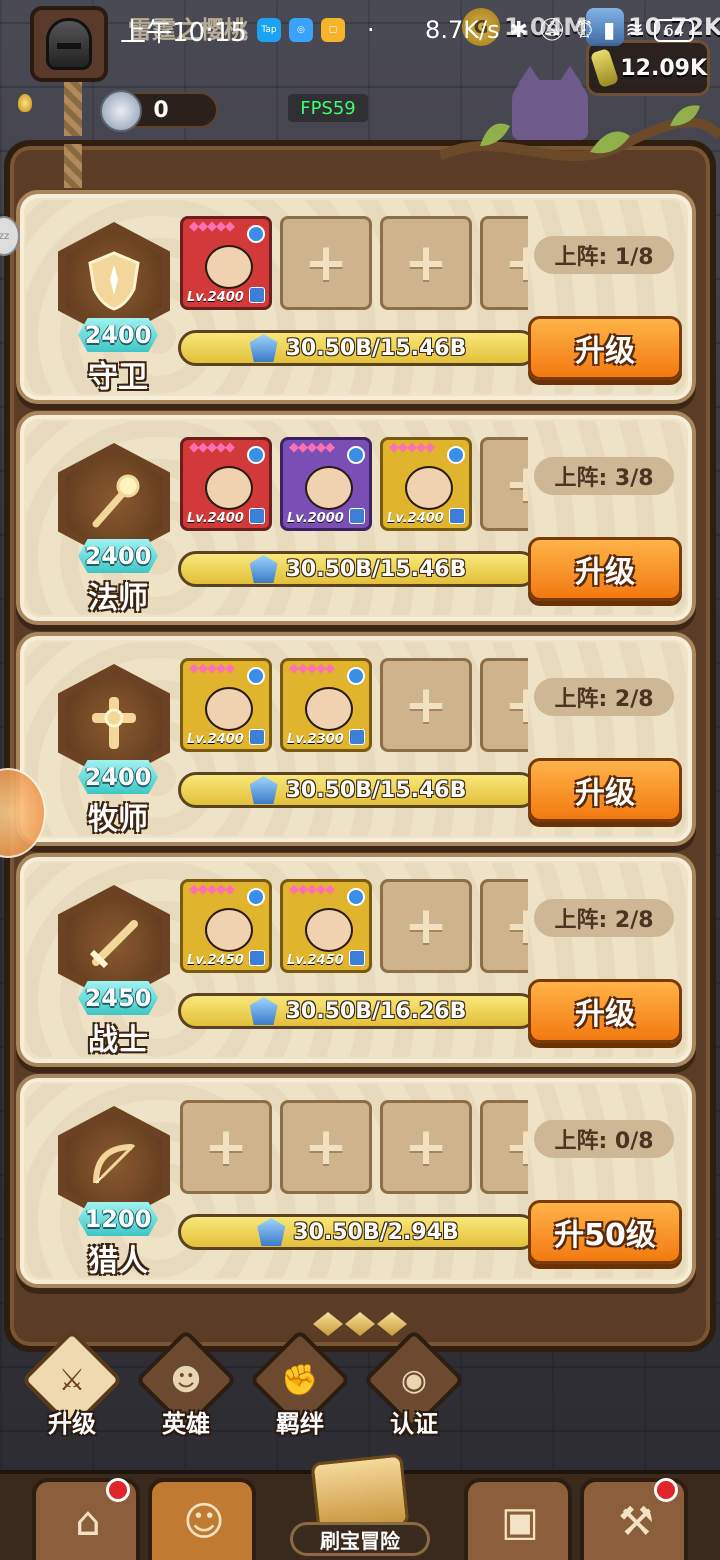 This screenshot has height=1560, width=720. I want to click on class-name: 猎人, so click(118, 1261).